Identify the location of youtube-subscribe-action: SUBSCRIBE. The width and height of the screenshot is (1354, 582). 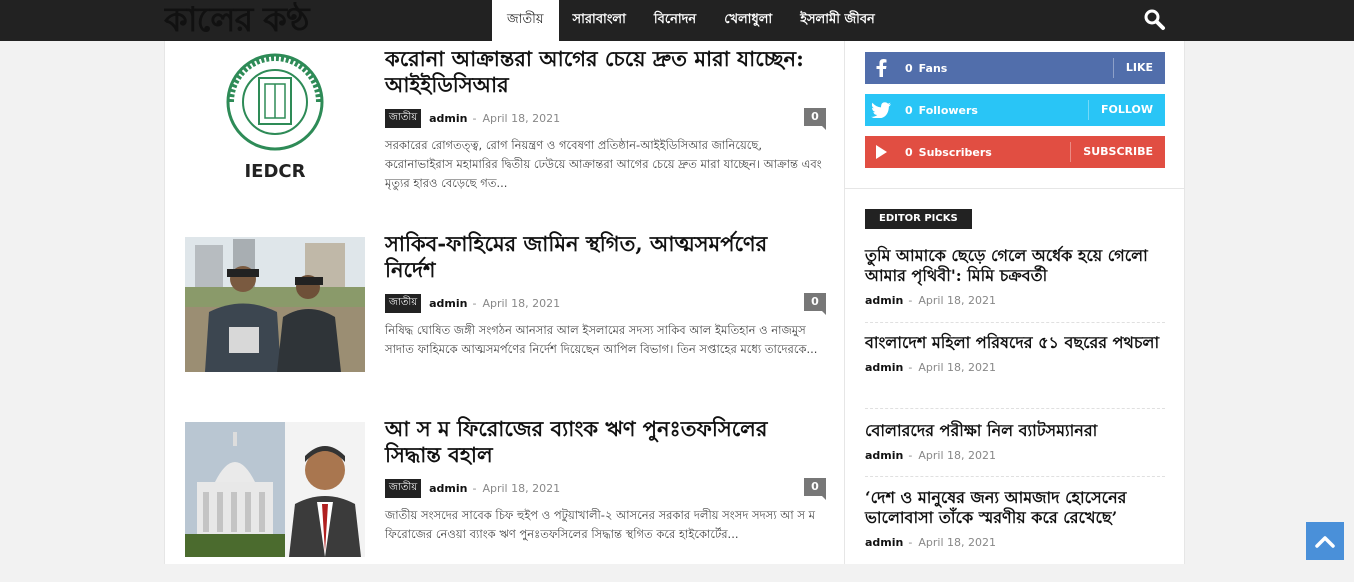
(1117, 152).